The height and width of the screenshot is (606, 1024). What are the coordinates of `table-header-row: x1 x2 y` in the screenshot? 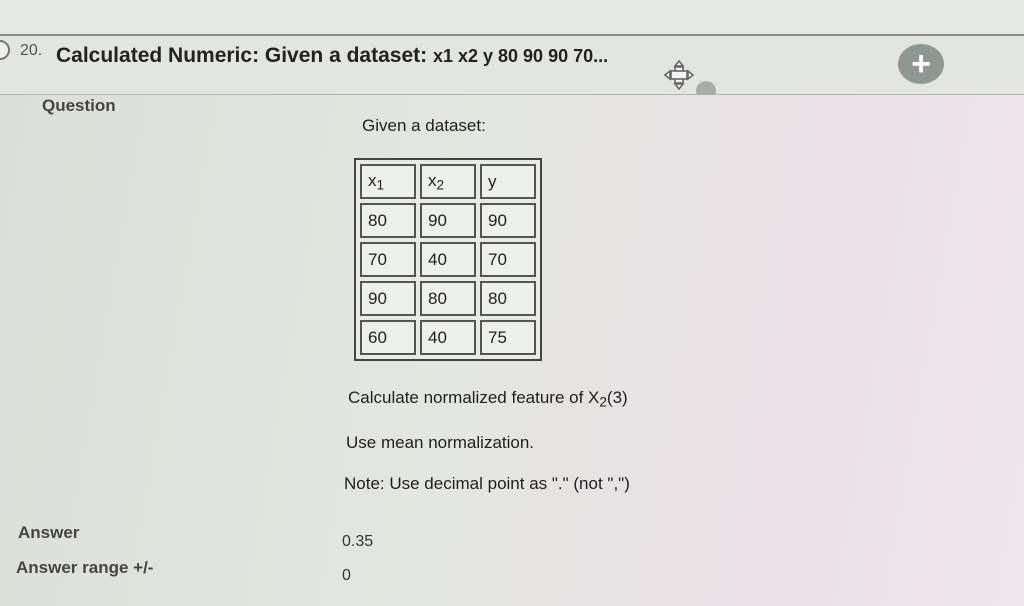 It's located at (448, 181).